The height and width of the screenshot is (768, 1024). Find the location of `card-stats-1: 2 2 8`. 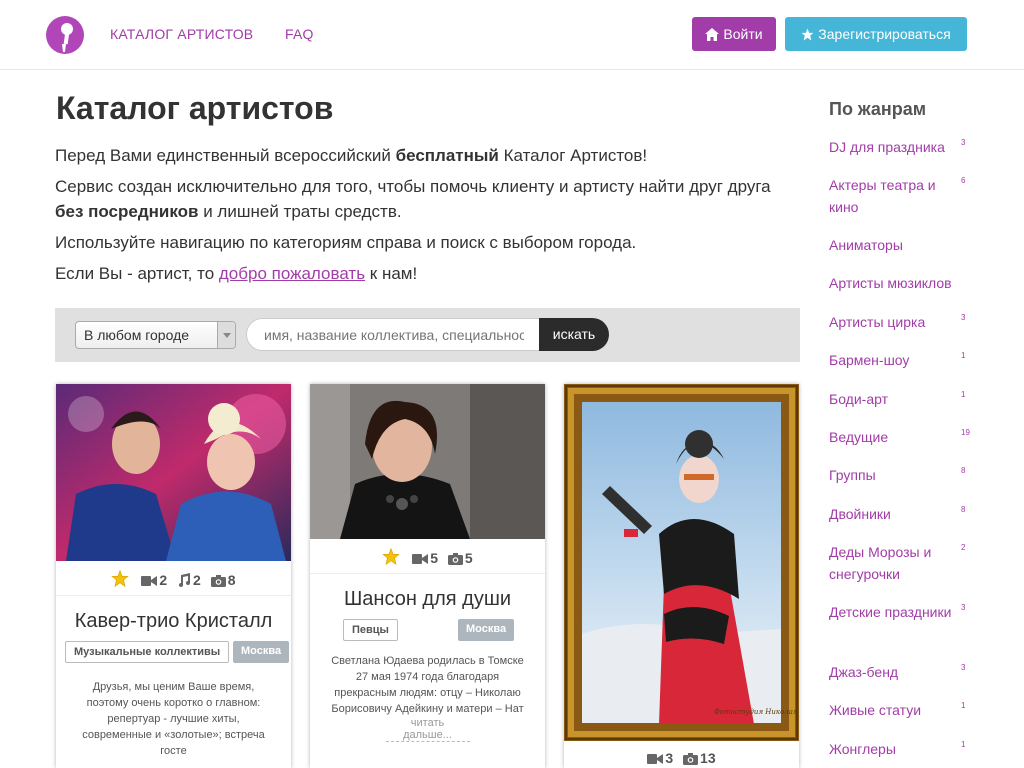

card-stats-1: 2 2 8 is located at coordinates (173, 578).